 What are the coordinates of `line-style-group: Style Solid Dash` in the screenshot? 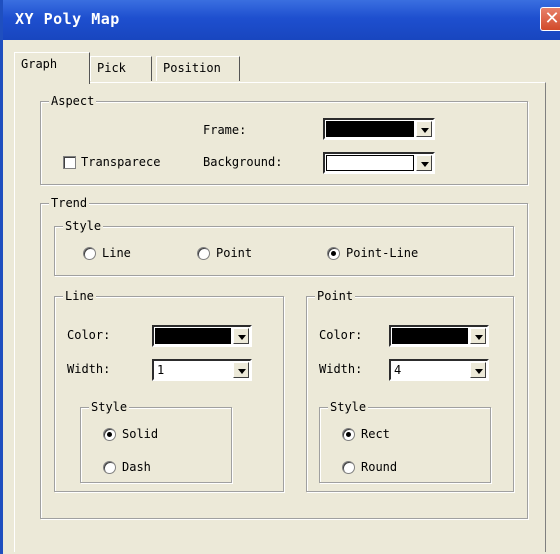 It's located at (156, 441).